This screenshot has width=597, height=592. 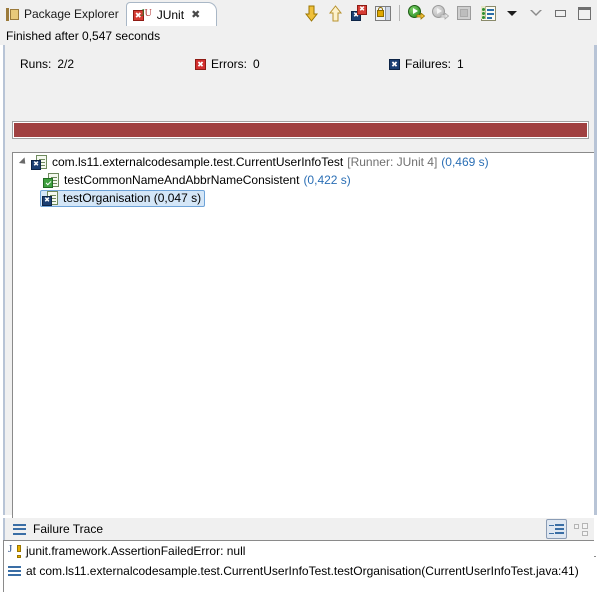 What do you see at coordinates (14, 571) in the screenshot?
I see `stack-frame-icon` at bounding box center [14, 571].